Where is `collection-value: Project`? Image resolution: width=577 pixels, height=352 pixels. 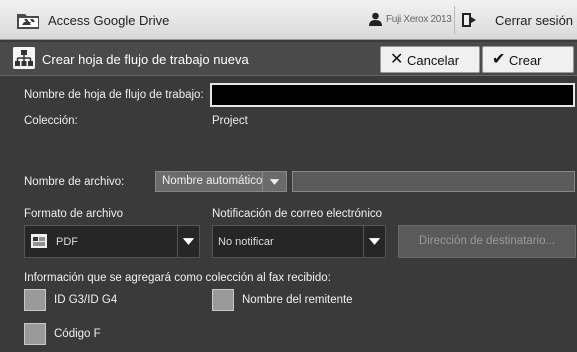 collection-value: Project is located at coordinates (230, 121).